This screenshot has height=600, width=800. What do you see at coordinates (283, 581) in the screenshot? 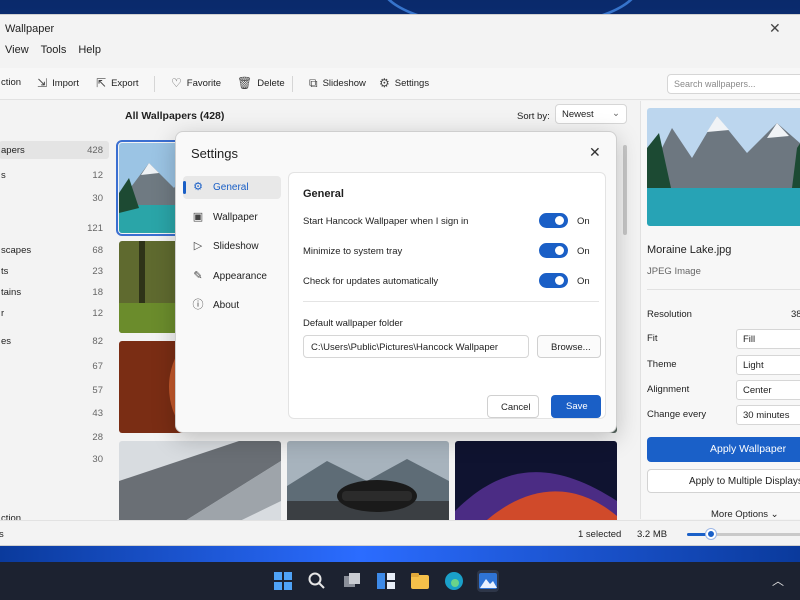
I see `start-button` at bounding box center [283, 581].